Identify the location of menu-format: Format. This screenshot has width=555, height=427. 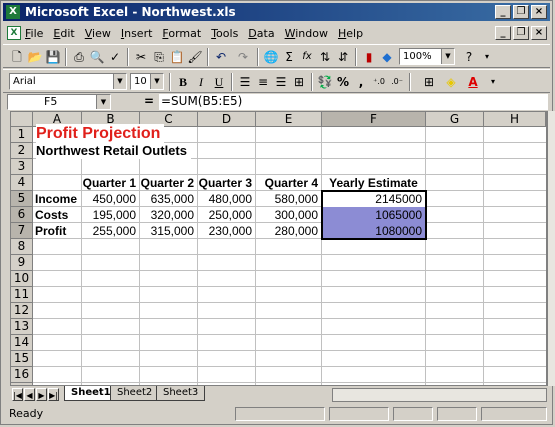
(181, 33).